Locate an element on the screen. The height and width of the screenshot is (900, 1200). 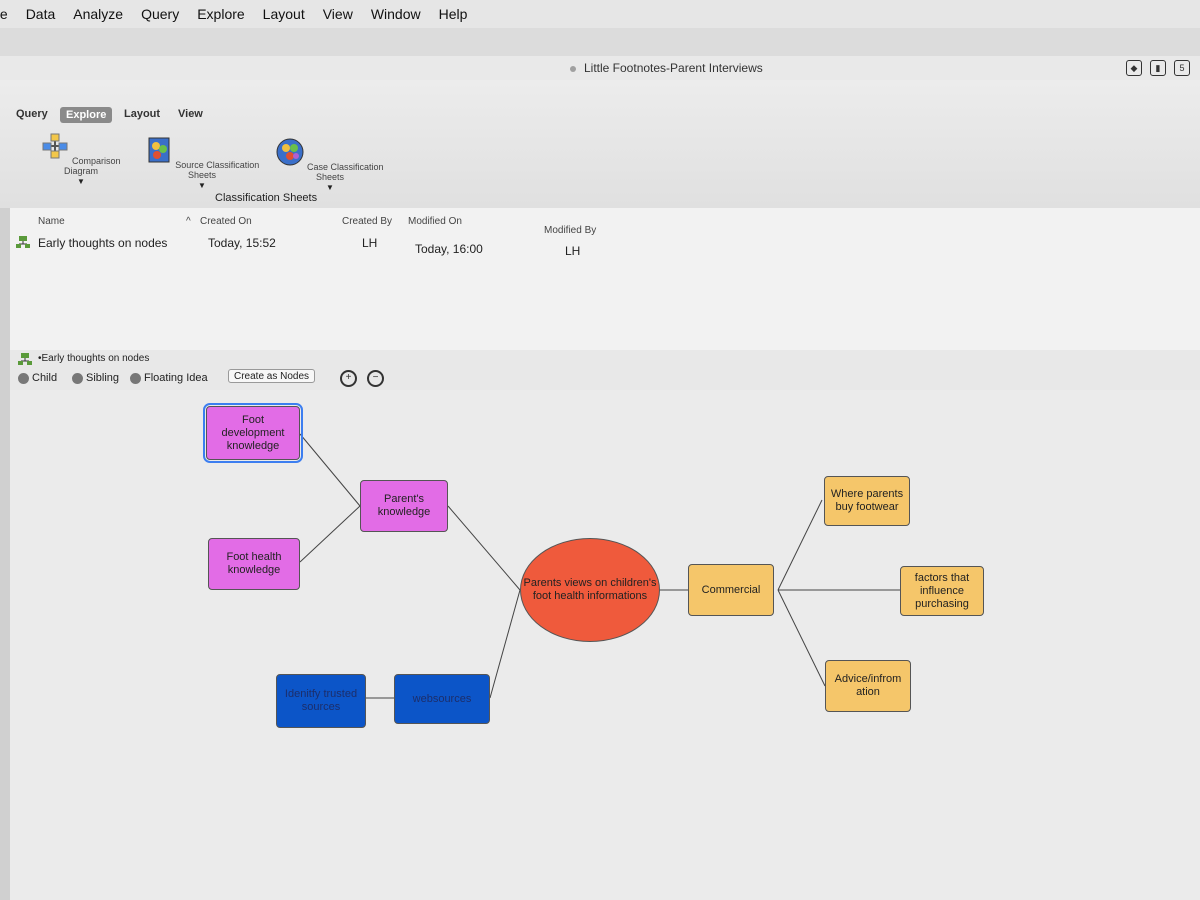
row-created-on: Today, 15:52 is located at coordinates (242, 243).